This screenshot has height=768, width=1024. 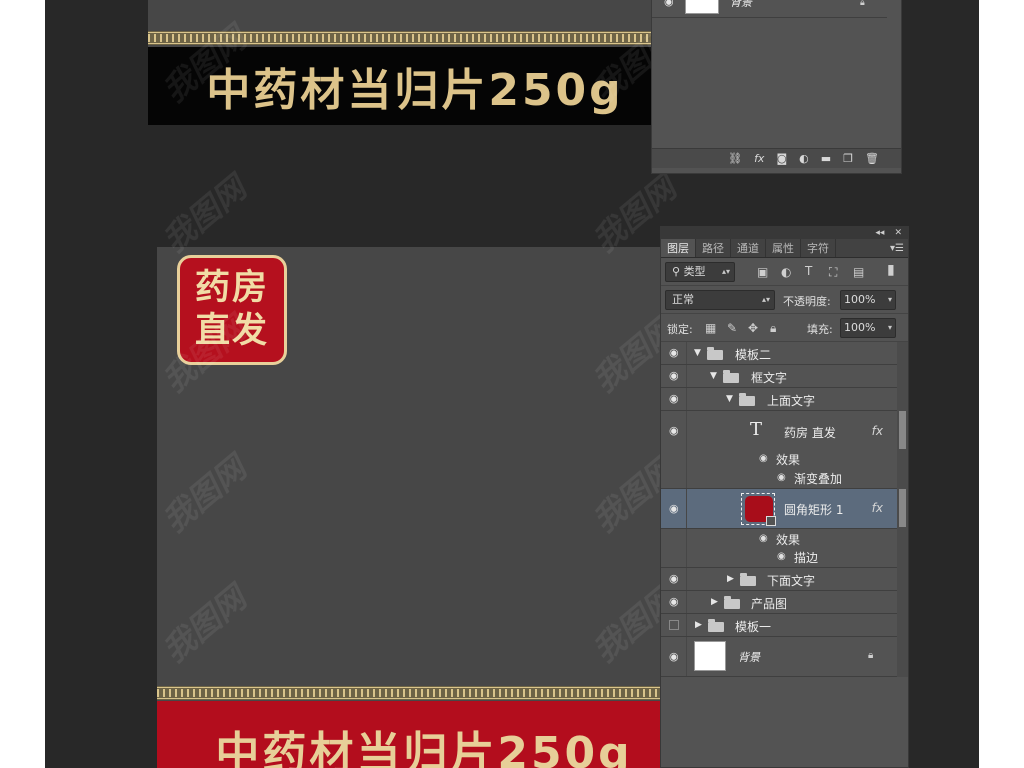 What do you see at coordinates (788, 540) in the screenshot?
I see `effects-label: 效果` at bounding box center [788, 540].